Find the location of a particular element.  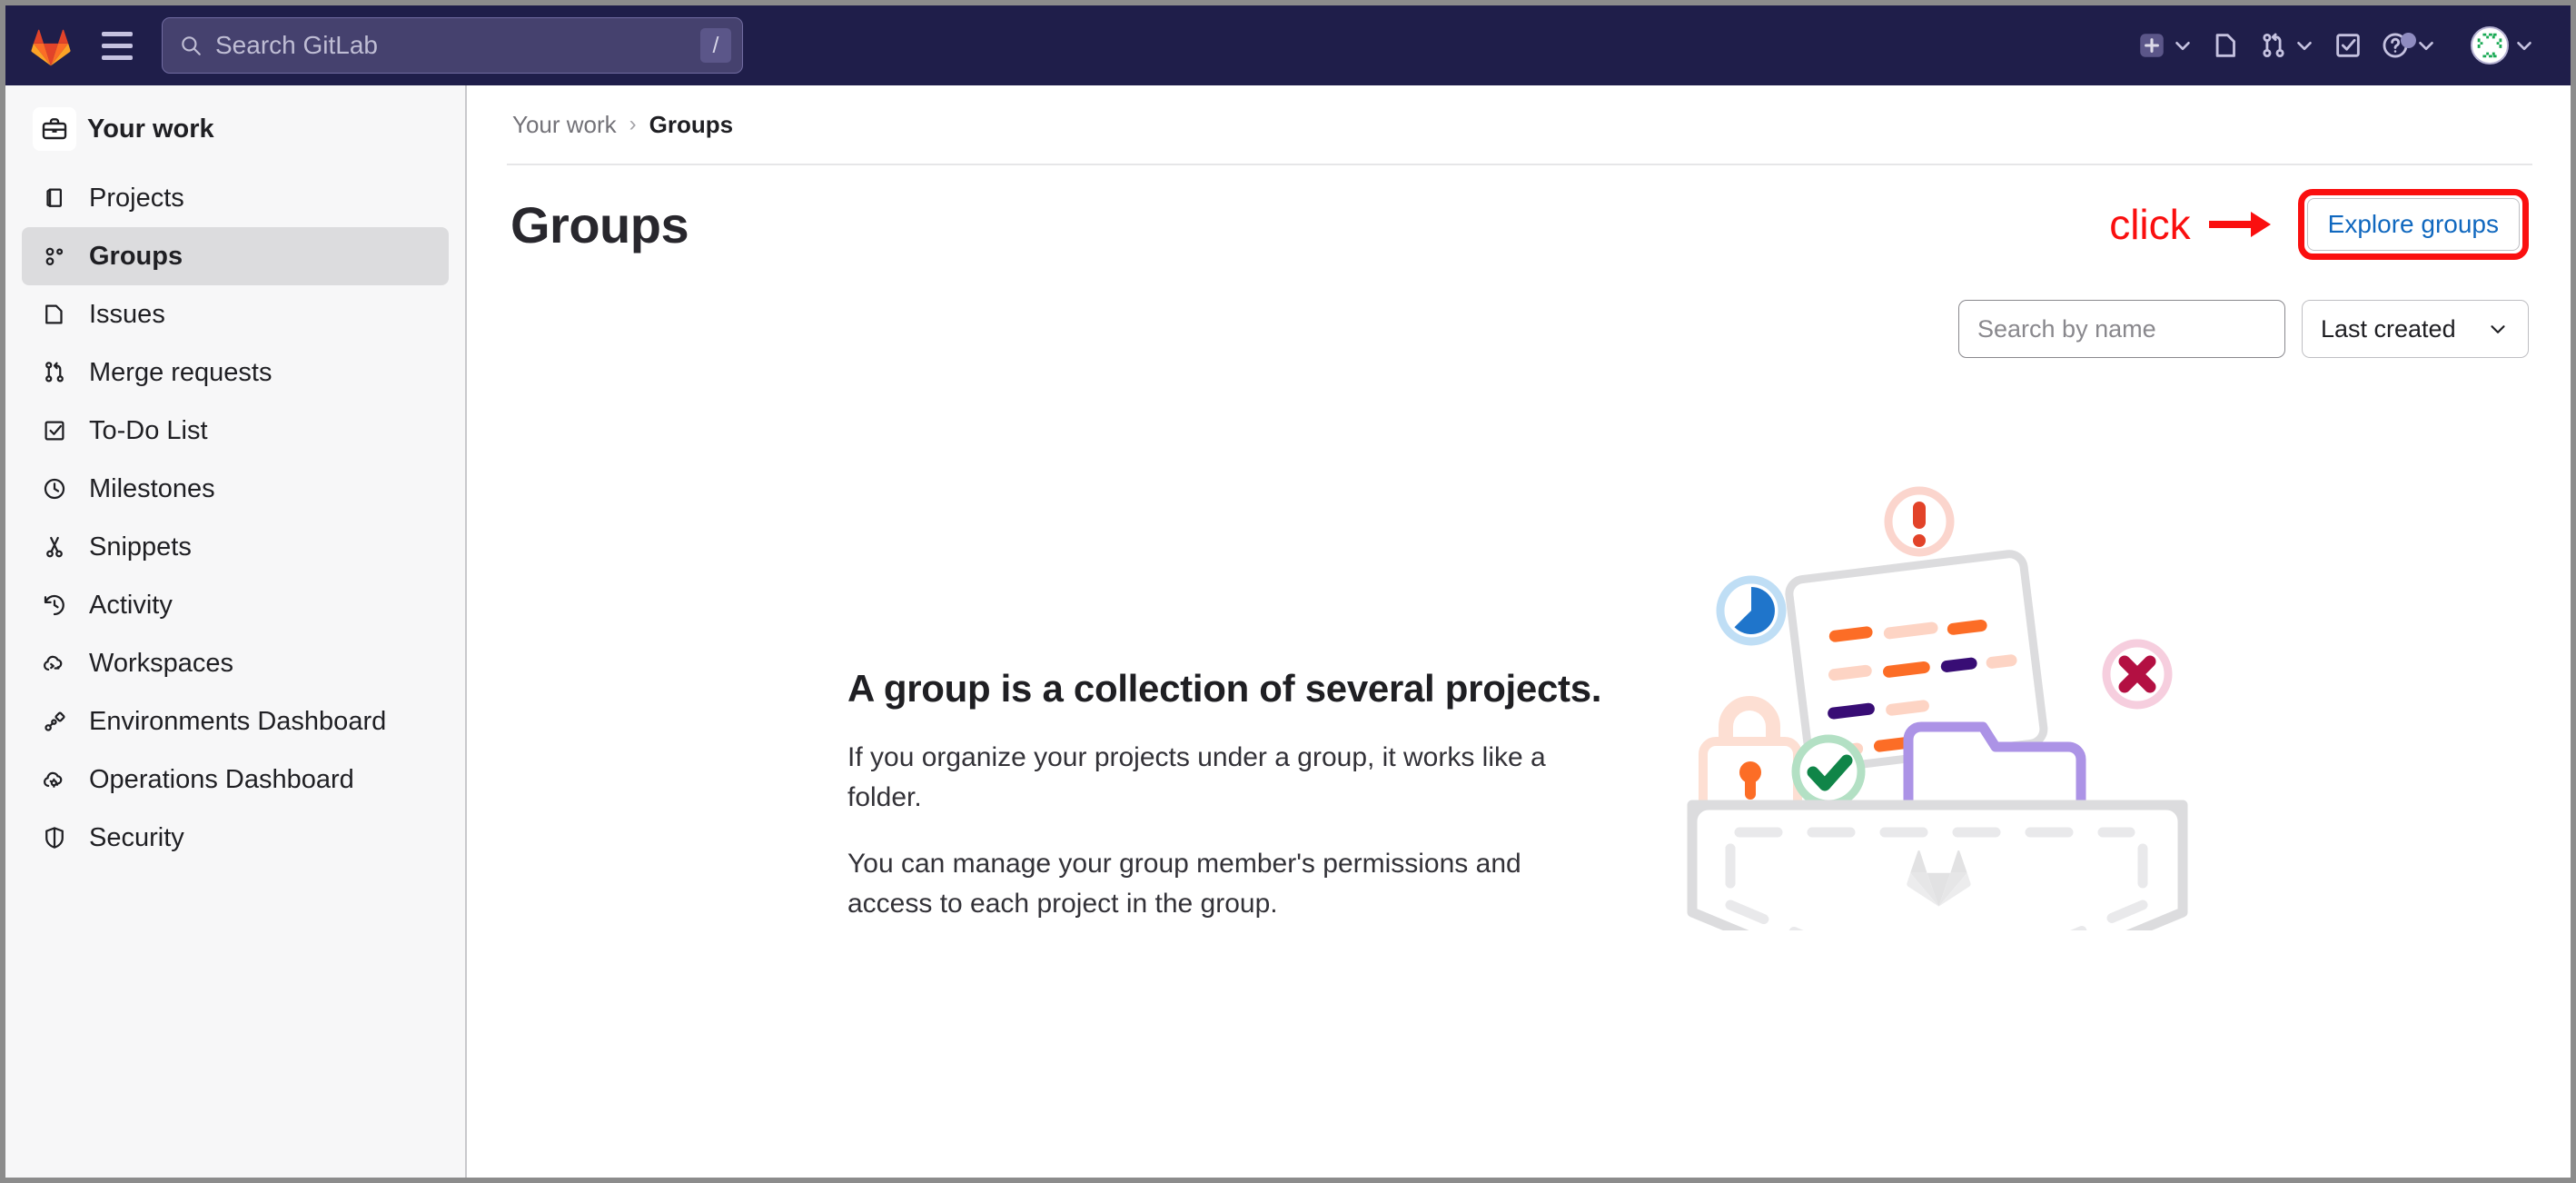

sidebar-item-label: Security is located at coordinates (136, 837).